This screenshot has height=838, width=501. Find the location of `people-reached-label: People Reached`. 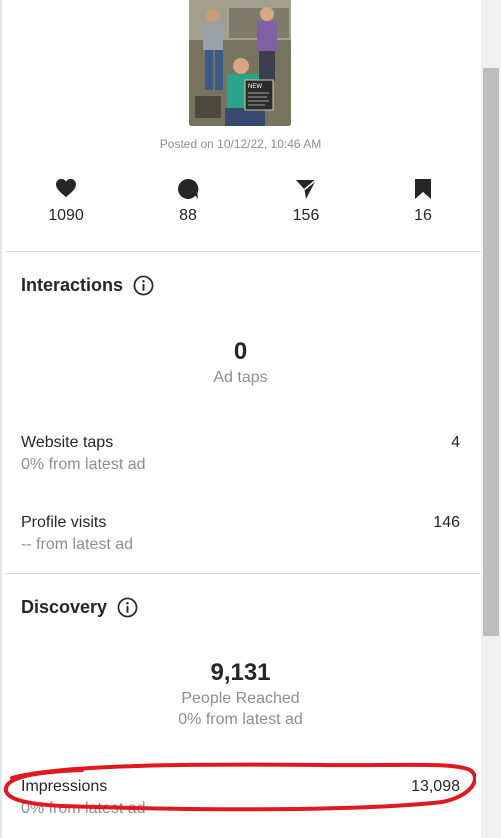

people-reached-label: People Reached is located at coordinates (240, 698).